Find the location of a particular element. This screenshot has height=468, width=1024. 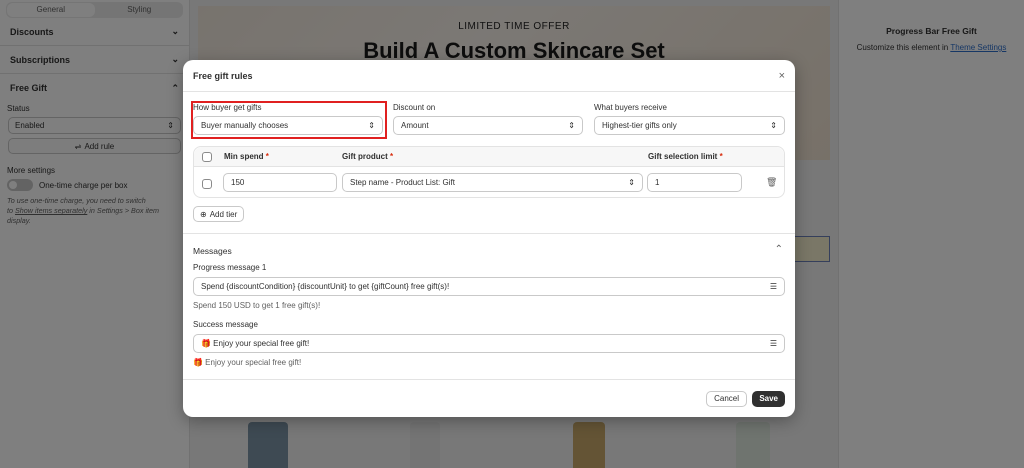

discount-on-value: Amount is located at coordinates (415, 125).